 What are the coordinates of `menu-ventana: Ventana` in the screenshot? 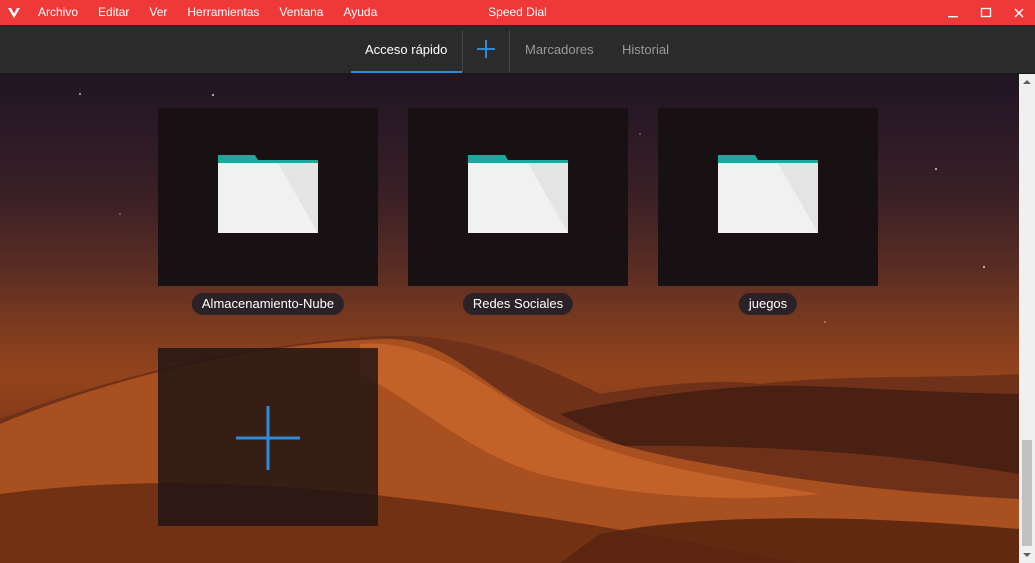 It's located at (301, 12).